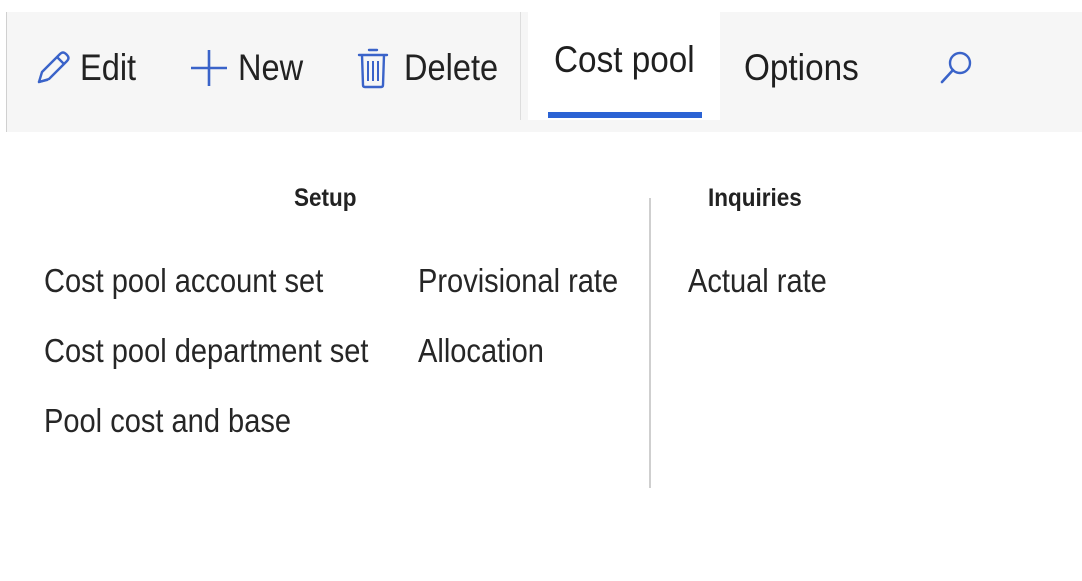  Describe the element at coordinates (489, 351) in the screenshot. I see `menu-item-allocation: Allocation` at that location.